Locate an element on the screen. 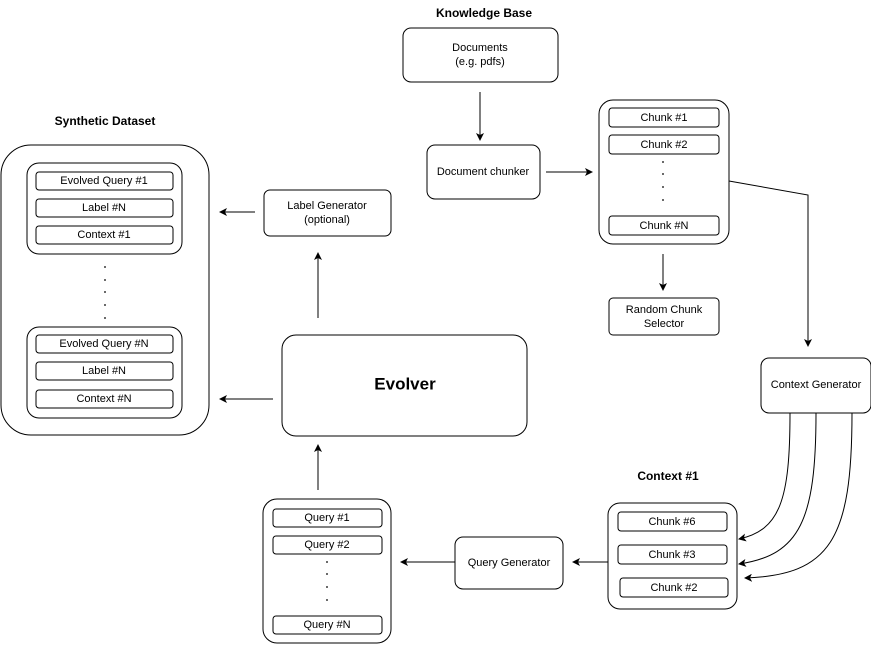 The image size is (871, 645). evolved-query-label: Evolved Query #1 is located at coordinates (103, 181).